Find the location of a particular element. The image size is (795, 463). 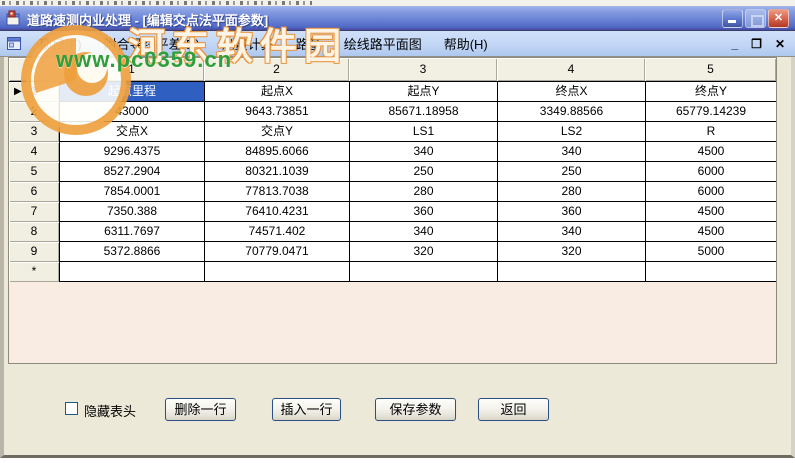

grid-header-row: 12345 is located at coordinates (392, 70).